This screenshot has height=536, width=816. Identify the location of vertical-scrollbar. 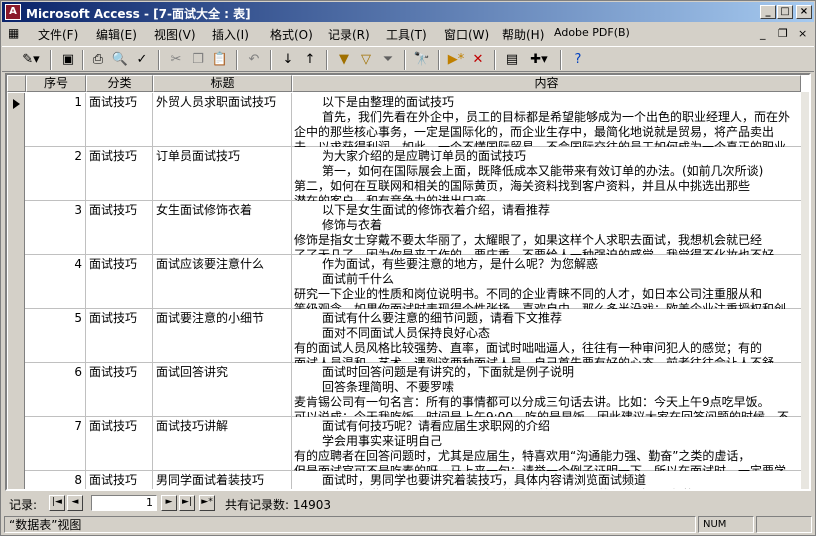
(805, 290).